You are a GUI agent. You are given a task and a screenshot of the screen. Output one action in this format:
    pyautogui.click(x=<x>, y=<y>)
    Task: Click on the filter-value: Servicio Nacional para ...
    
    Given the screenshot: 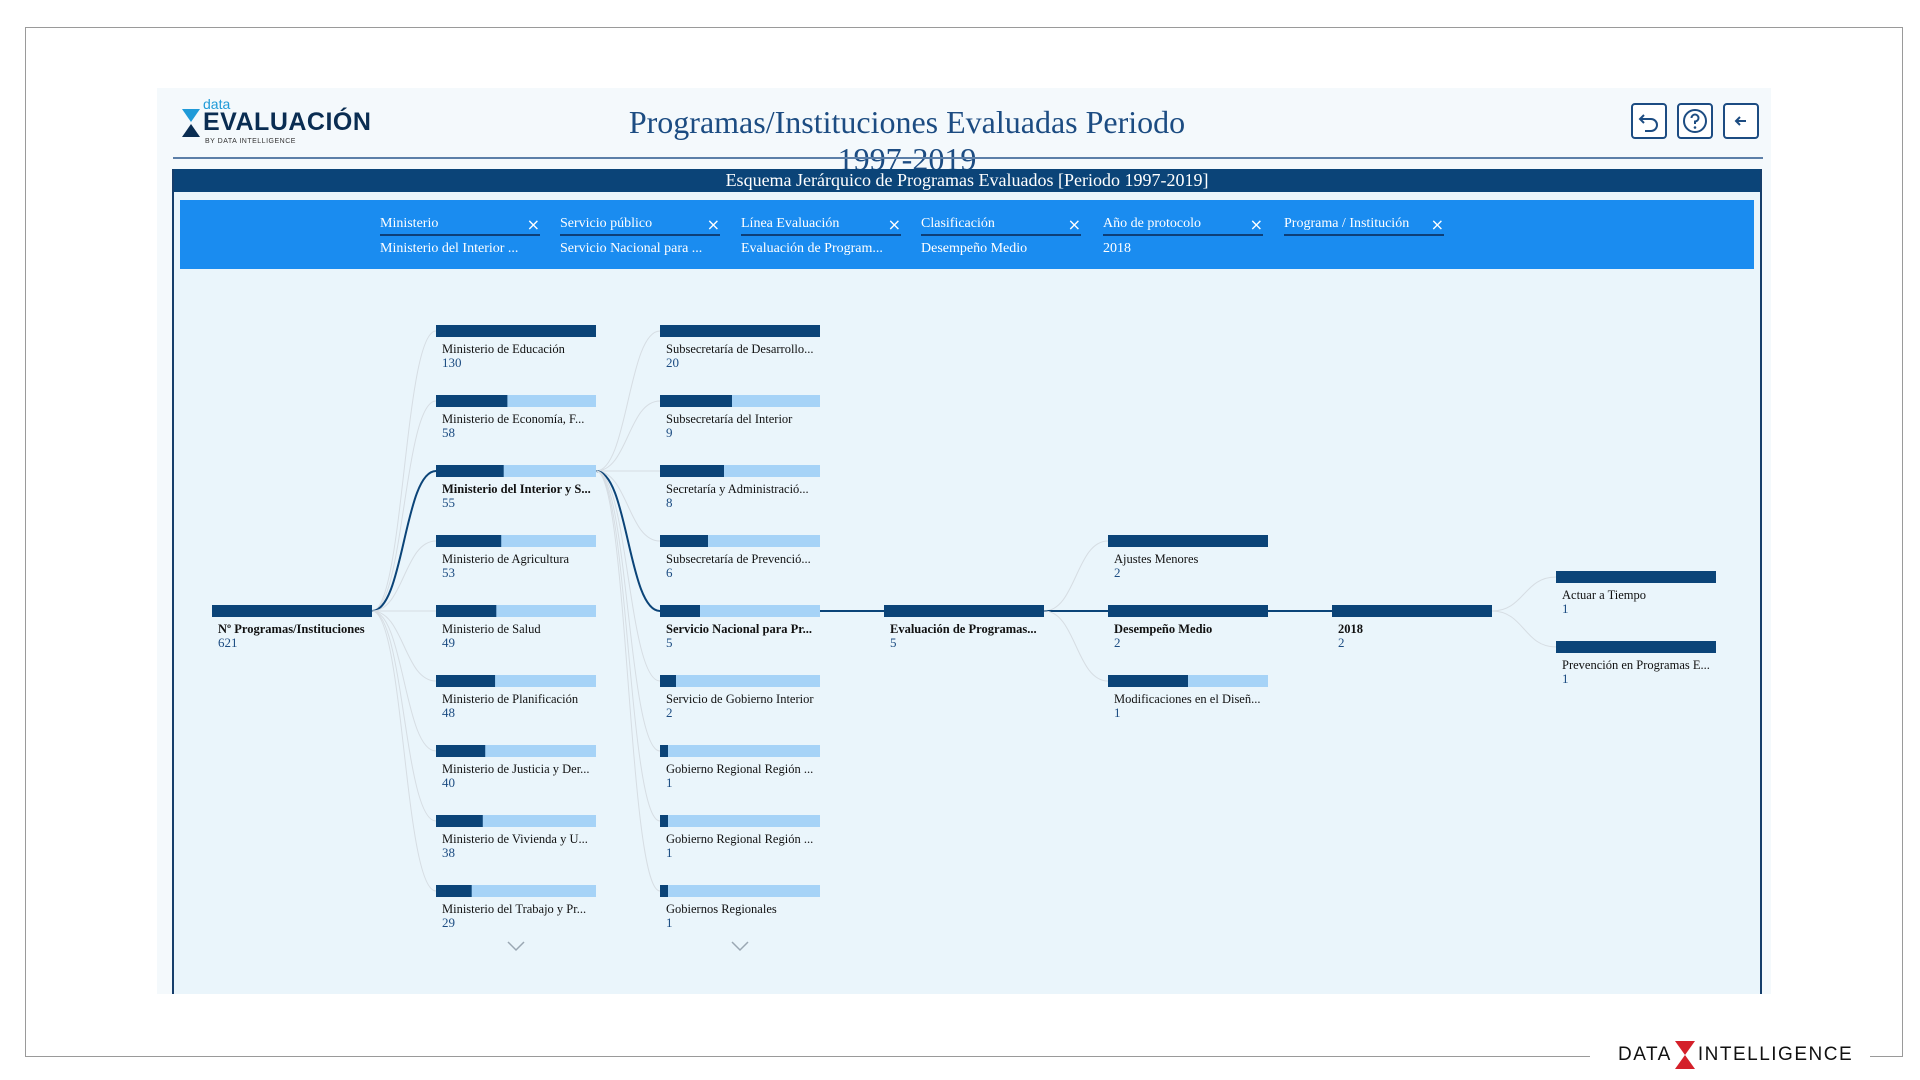 What is the action you would take?
    pyautogui.click(x=631, y=248)
    